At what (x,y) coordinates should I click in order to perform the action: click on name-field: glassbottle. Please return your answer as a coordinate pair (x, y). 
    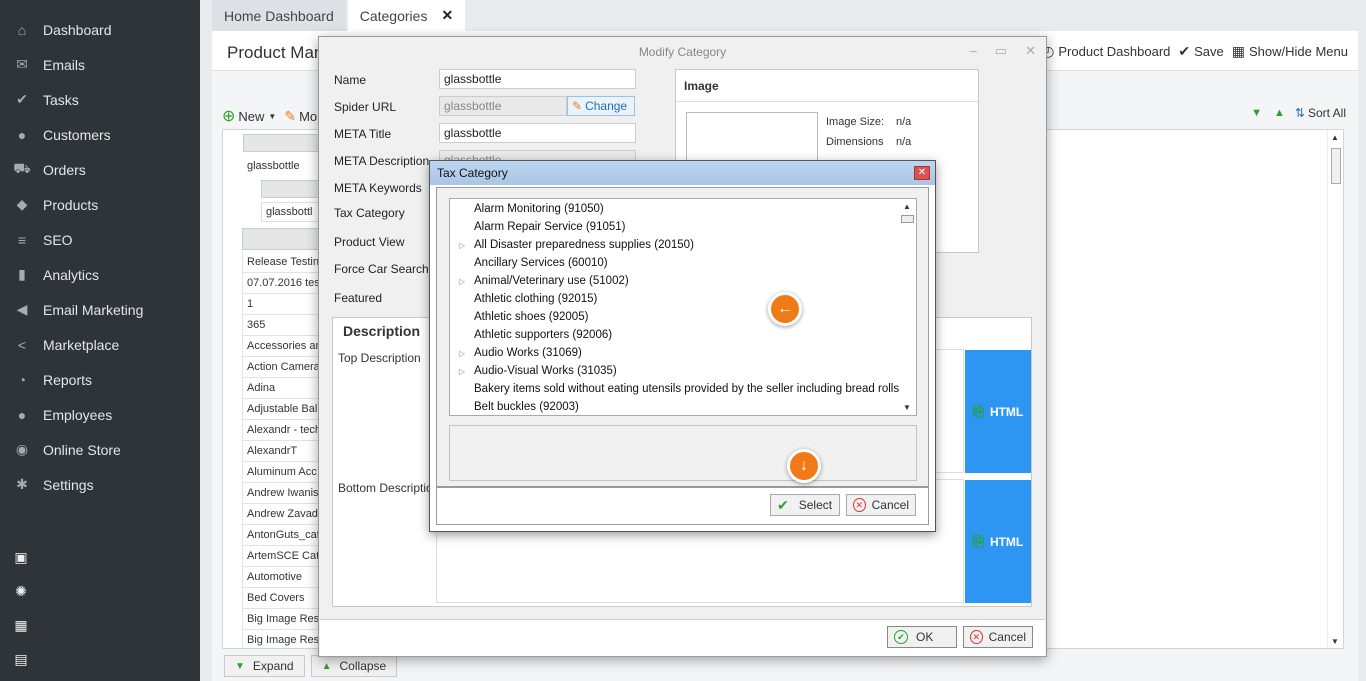
    Looking at the image, I should click on (537, 79).